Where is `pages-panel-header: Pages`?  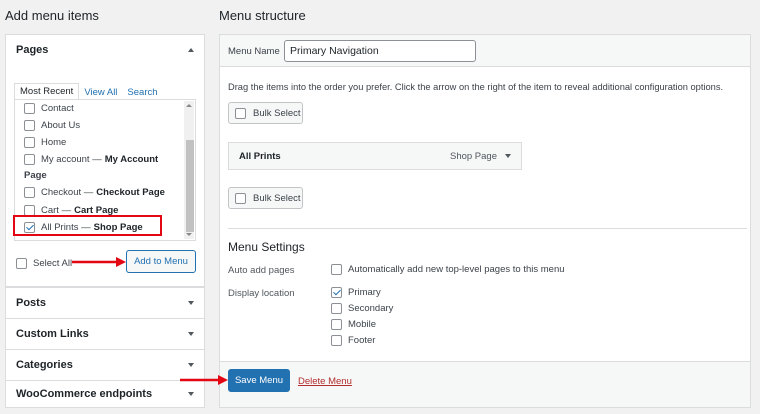
pages-panel-header: Pages is located at coordinates (105, 50).